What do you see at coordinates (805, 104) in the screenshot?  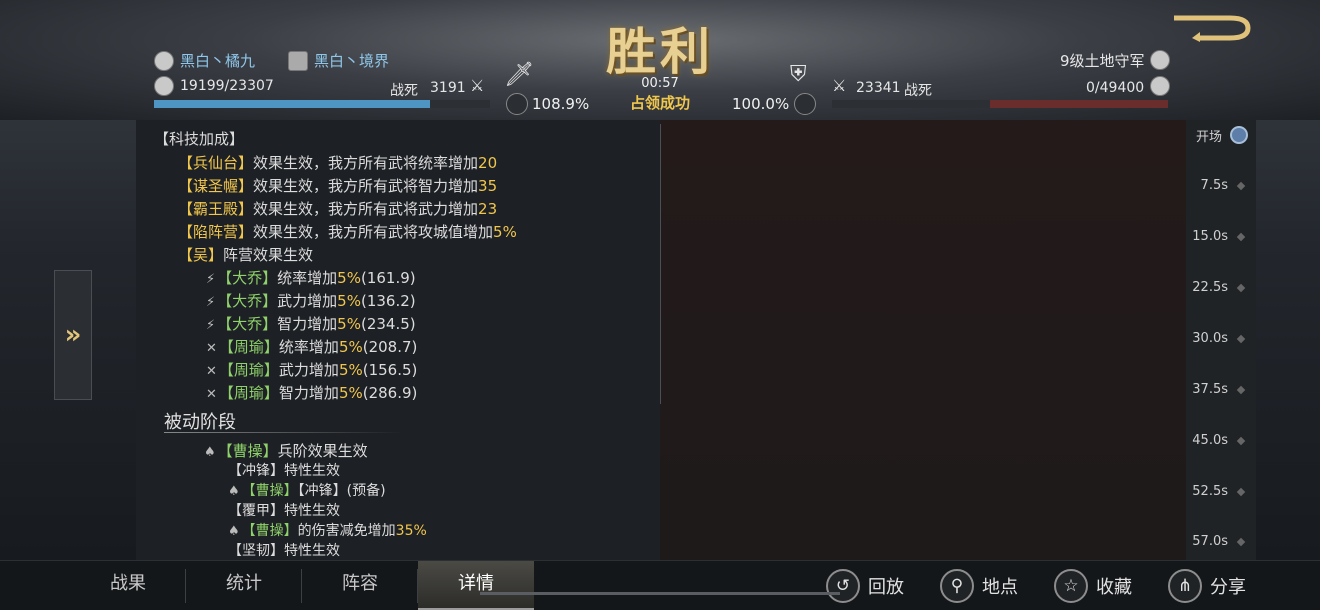 I see `right-morale-icon` at bounding box center [805, 104].